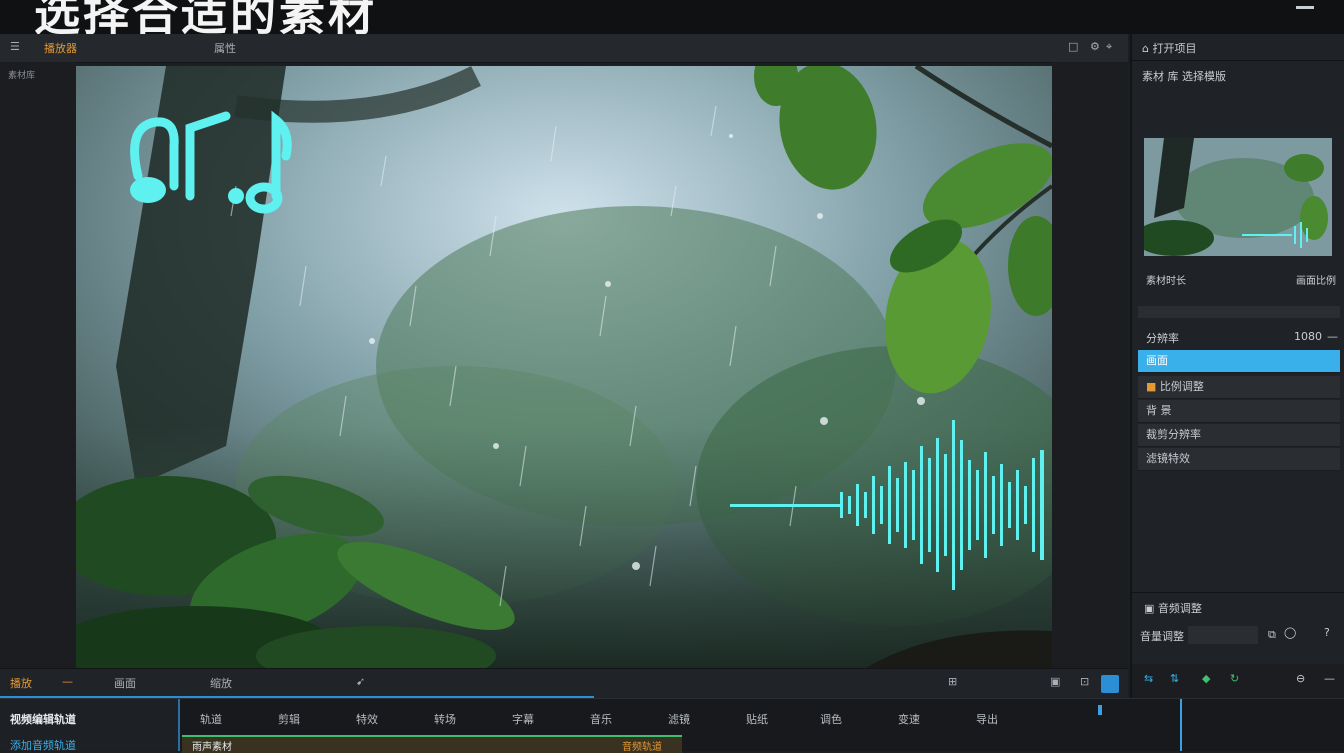 The width and height of the screenshot is (1344, 753). What do you see at coordinates (1095, 46) in the screenshot?
I see `settings-icon: ⚙` at bounding box center [1095, 46].